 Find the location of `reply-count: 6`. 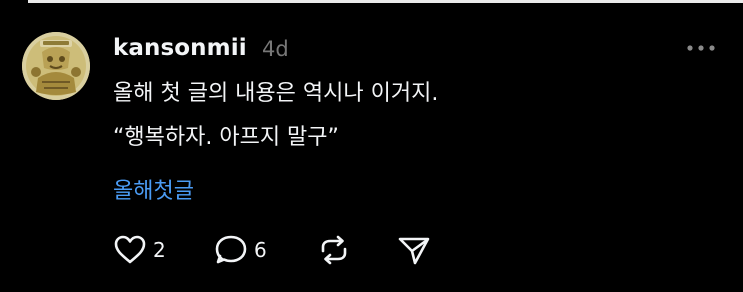

reply-count: 6 is located at coordinates (260, 250).